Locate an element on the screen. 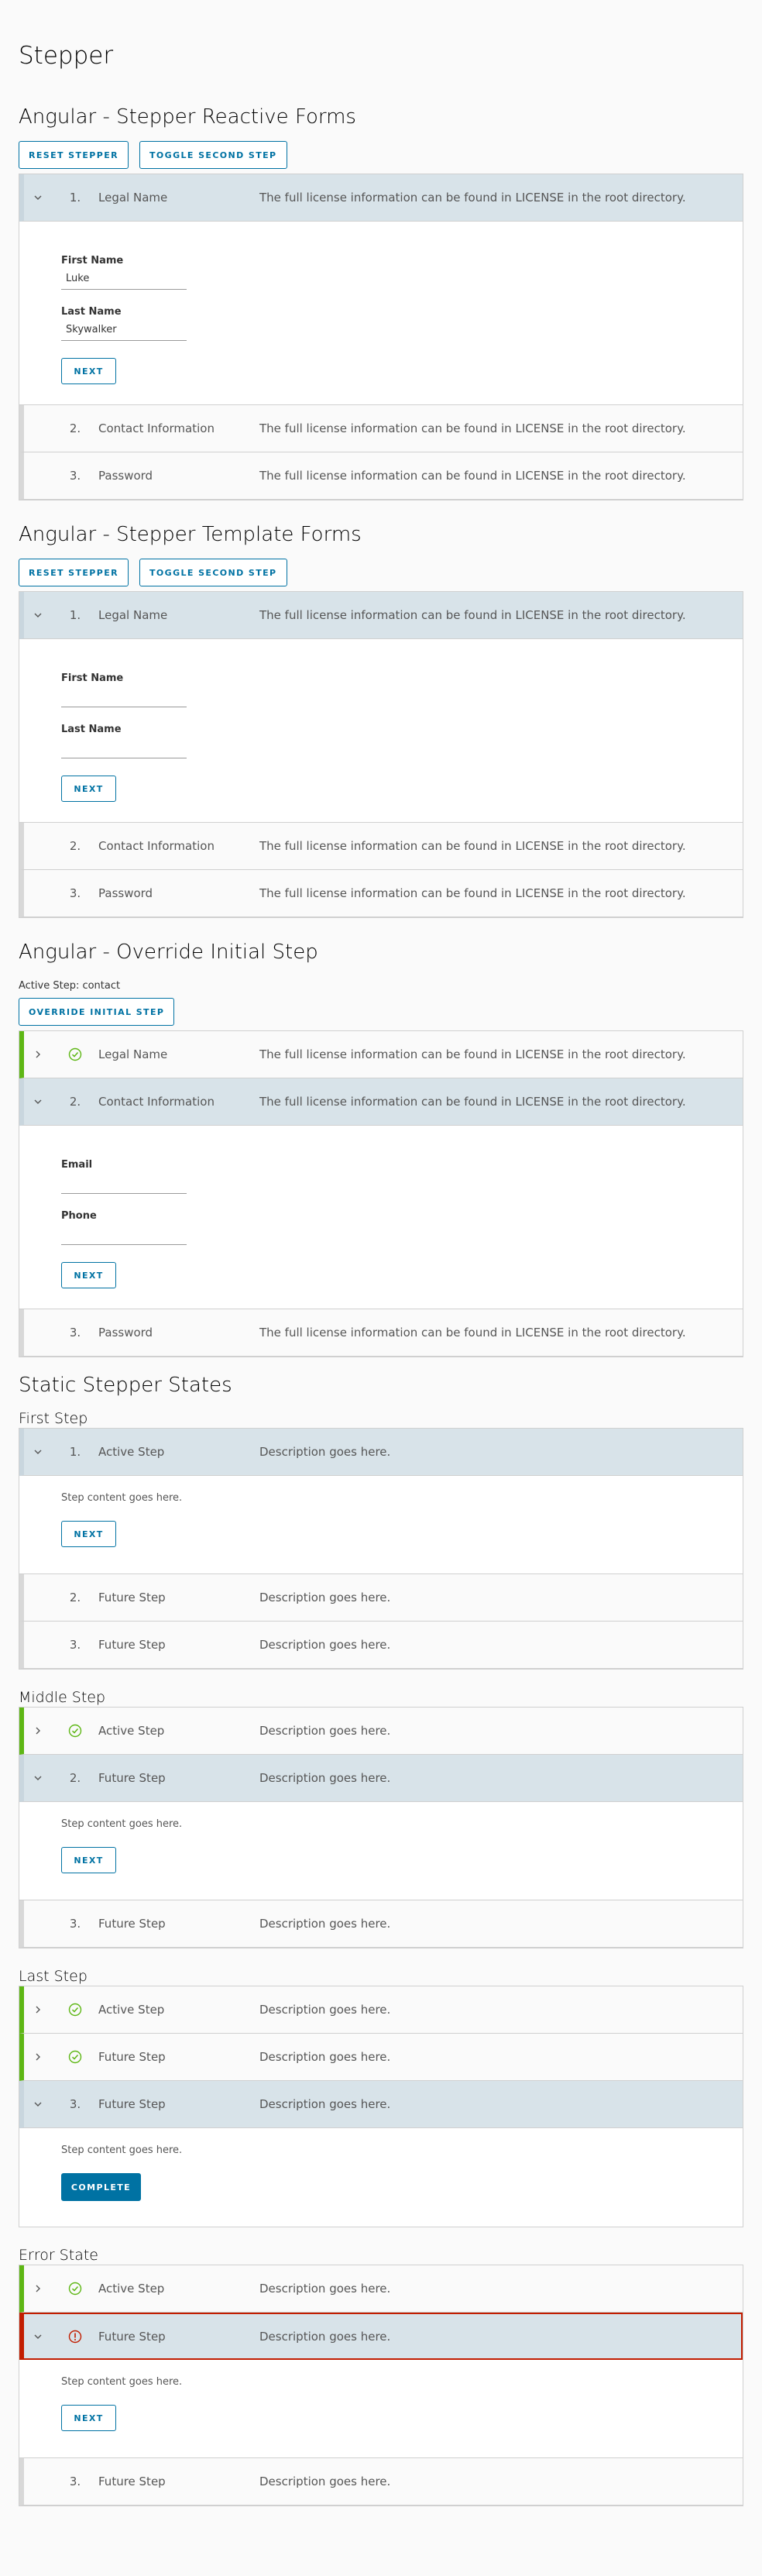 The width and height of the screenshot is (762, 2576). phone-input is located at coordinates (124, 1234).